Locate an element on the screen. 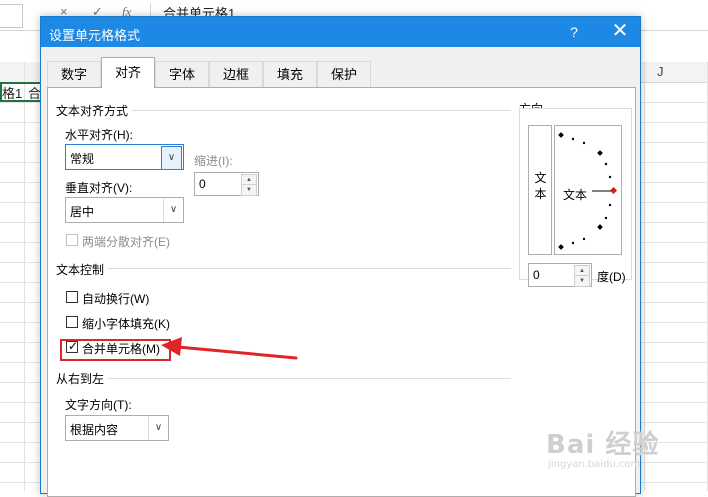 The height and width of the screenshot is (497, 708). orientation-dial: 文本 is located at coordinates (588, 190).